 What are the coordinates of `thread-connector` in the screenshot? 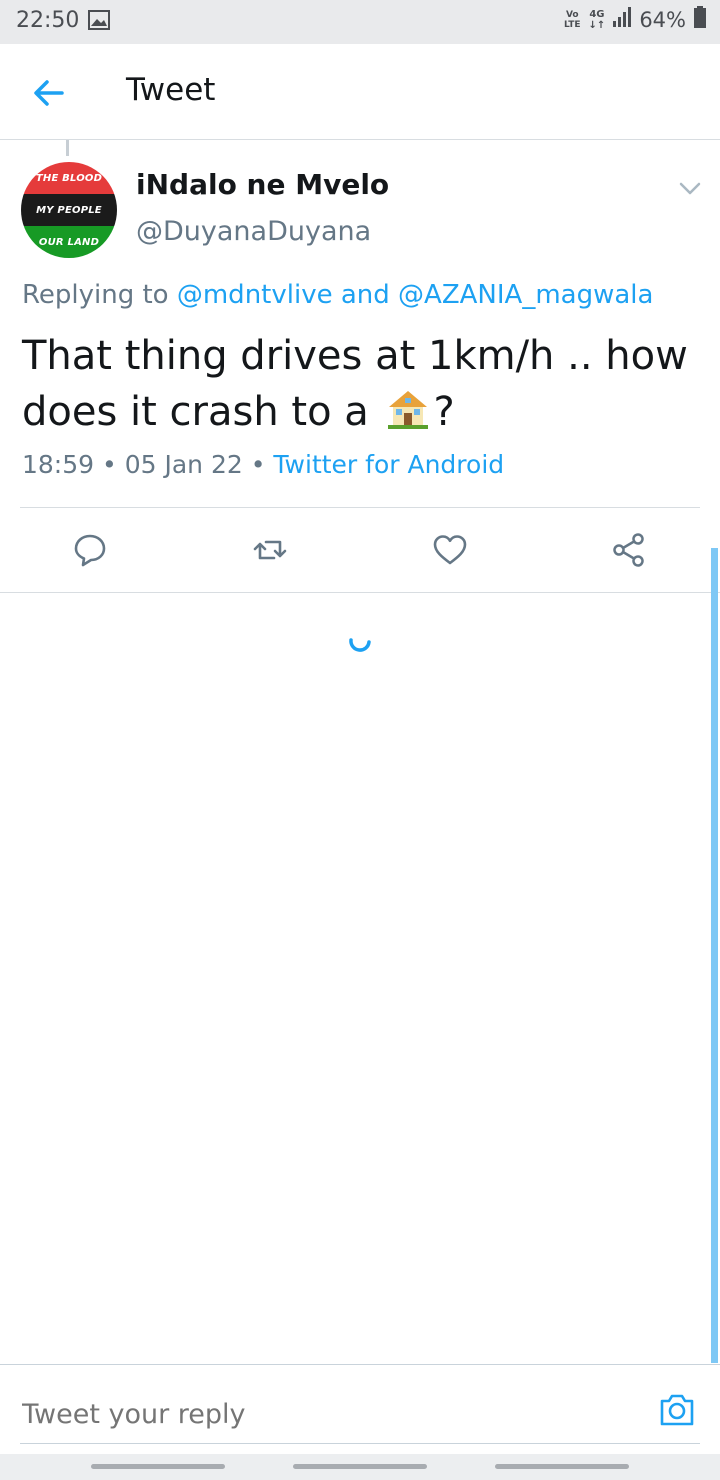 It's located at (67, 148).